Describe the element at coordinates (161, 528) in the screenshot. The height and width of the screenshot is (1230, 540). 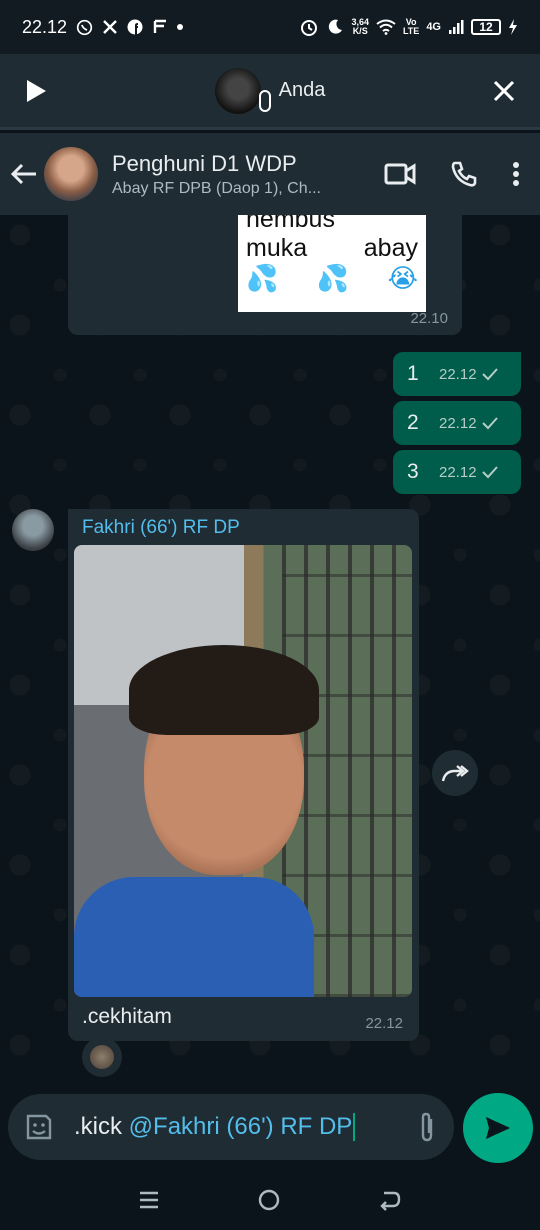
I see `sender-name: Fakhri (66') RF DP` at that location.